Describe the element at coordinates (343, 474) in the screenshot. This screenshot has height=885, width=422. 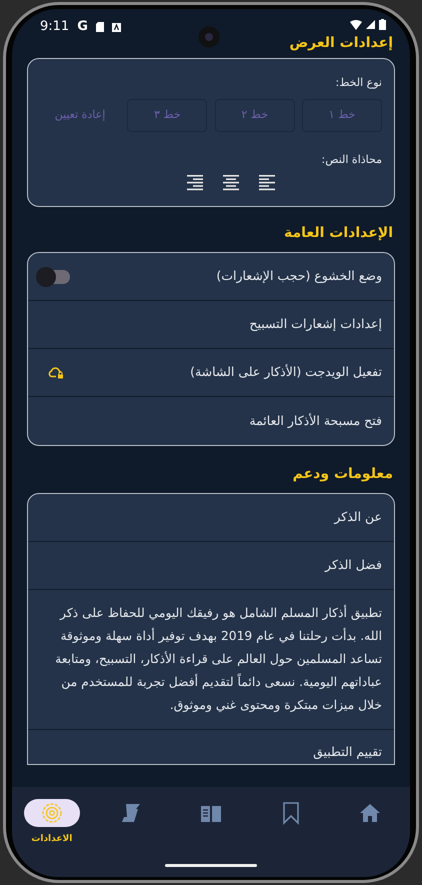
I see `section-title: معلومات ودعم` at that location.